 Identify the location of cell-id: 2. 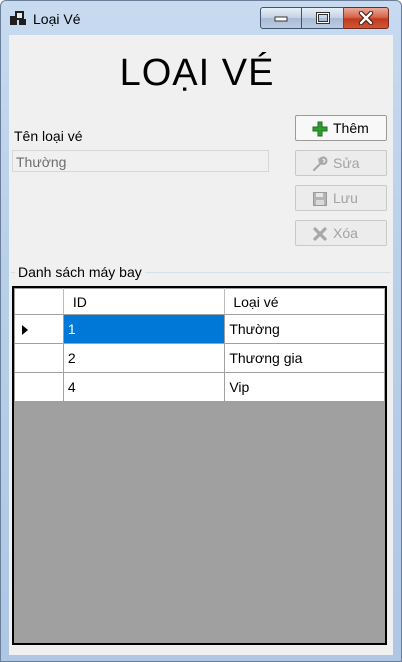
(144, 358).